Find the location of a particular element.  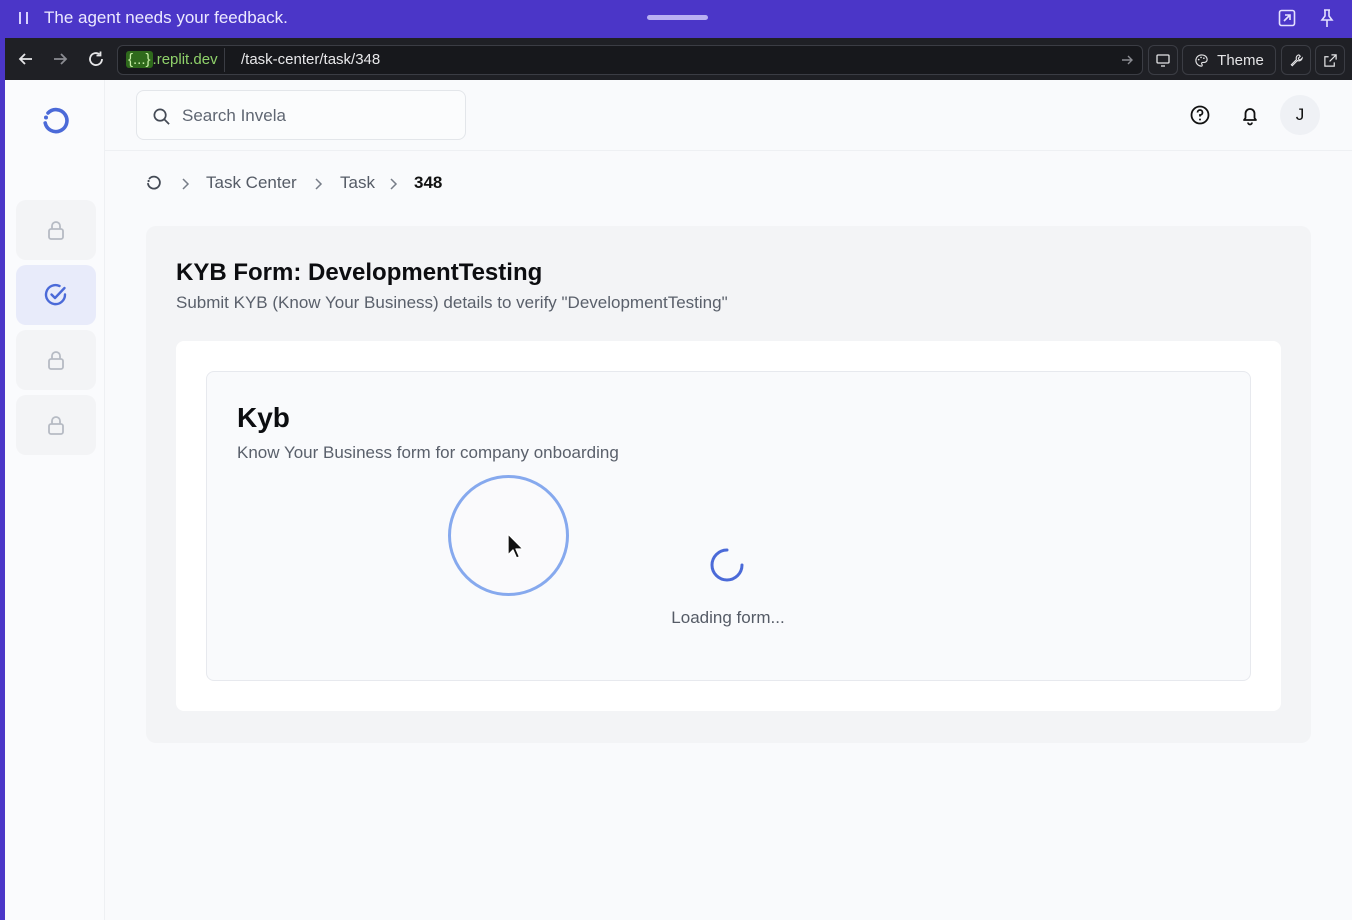

open-new-tab-button is located at coordinates (1330, 60).